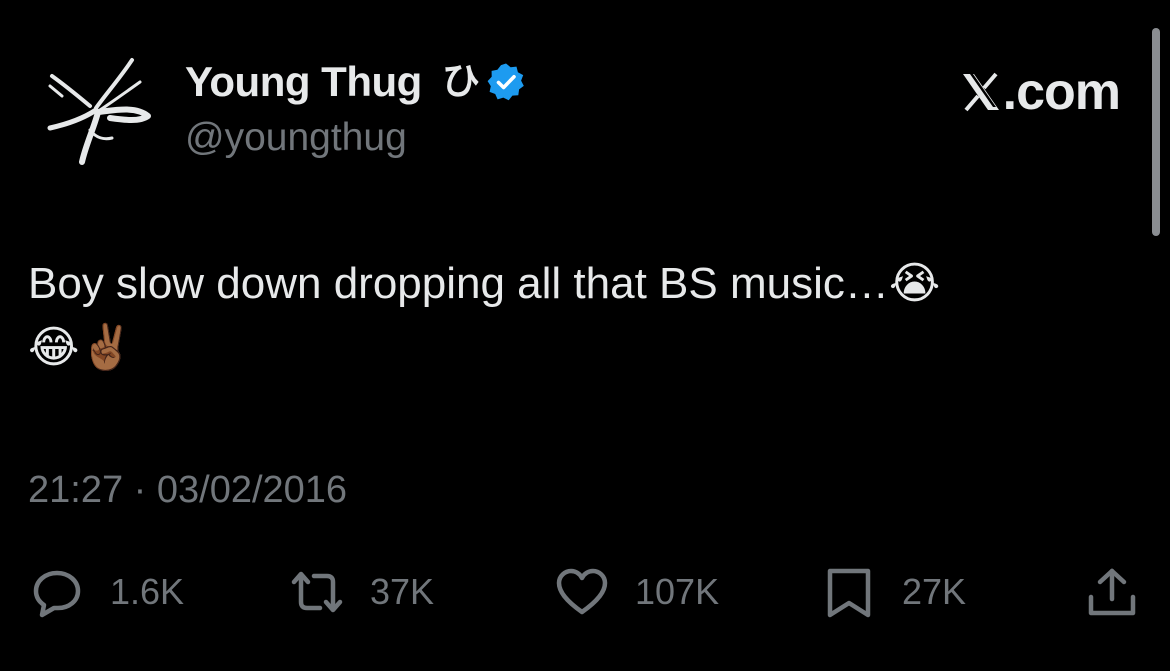 This screenshot has width=1170, height=671. I want to click on reply-count: 1.6K, so click(147, 591).